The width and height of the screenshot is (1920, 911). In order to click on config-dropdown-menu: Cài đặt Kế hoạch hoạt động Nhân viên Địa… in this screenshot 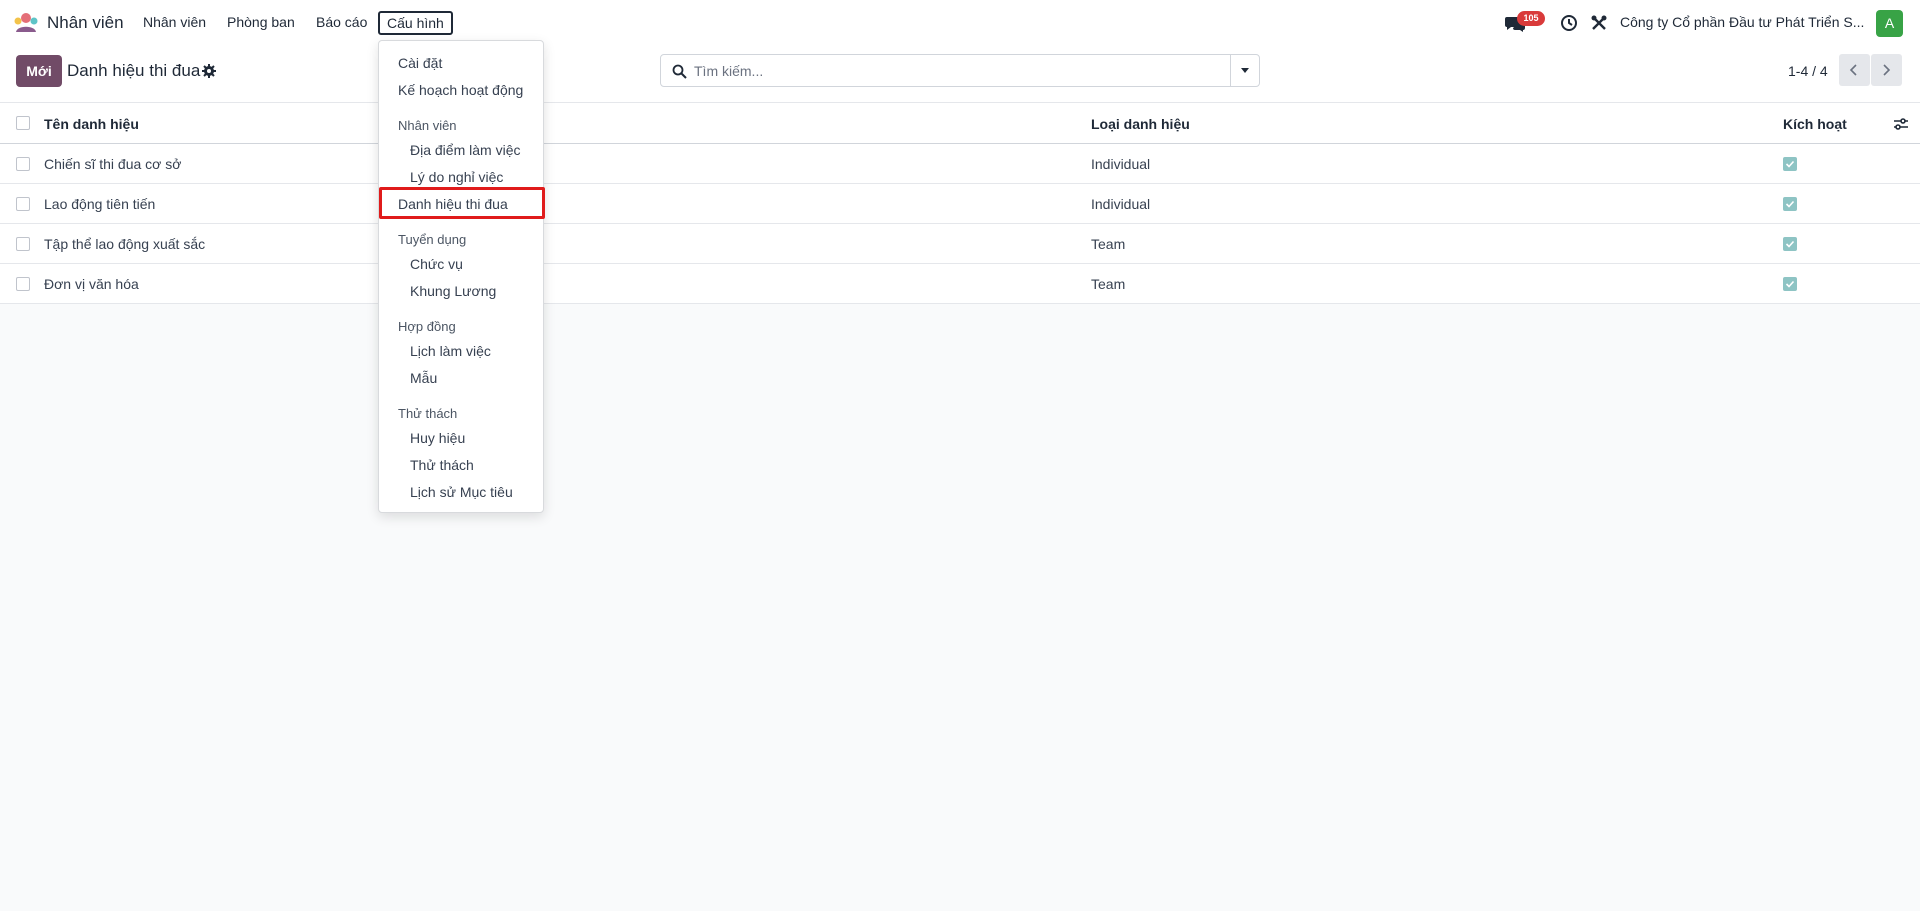, I will do `click(461, 276)`.